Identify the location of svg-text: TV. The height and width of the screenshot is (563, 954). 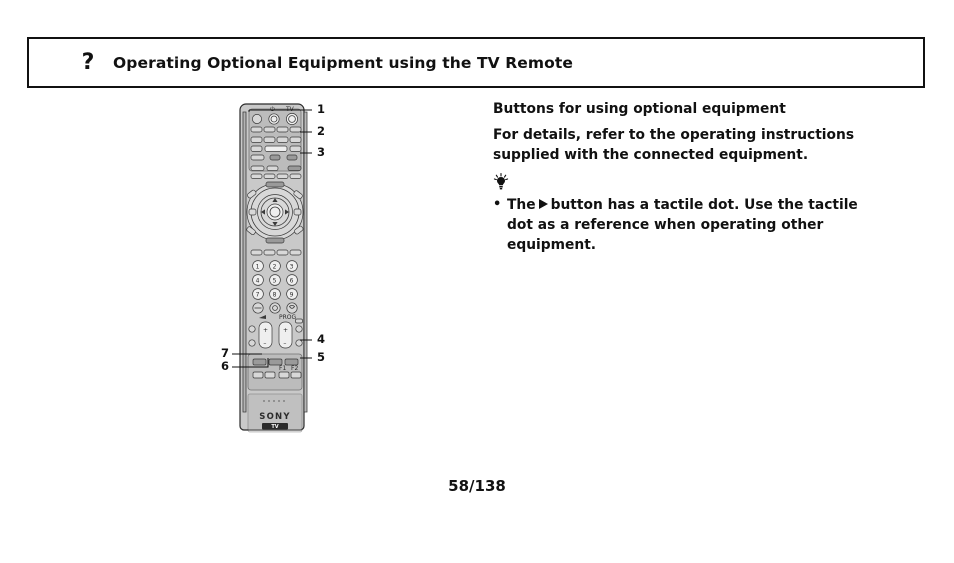
(290, 109).